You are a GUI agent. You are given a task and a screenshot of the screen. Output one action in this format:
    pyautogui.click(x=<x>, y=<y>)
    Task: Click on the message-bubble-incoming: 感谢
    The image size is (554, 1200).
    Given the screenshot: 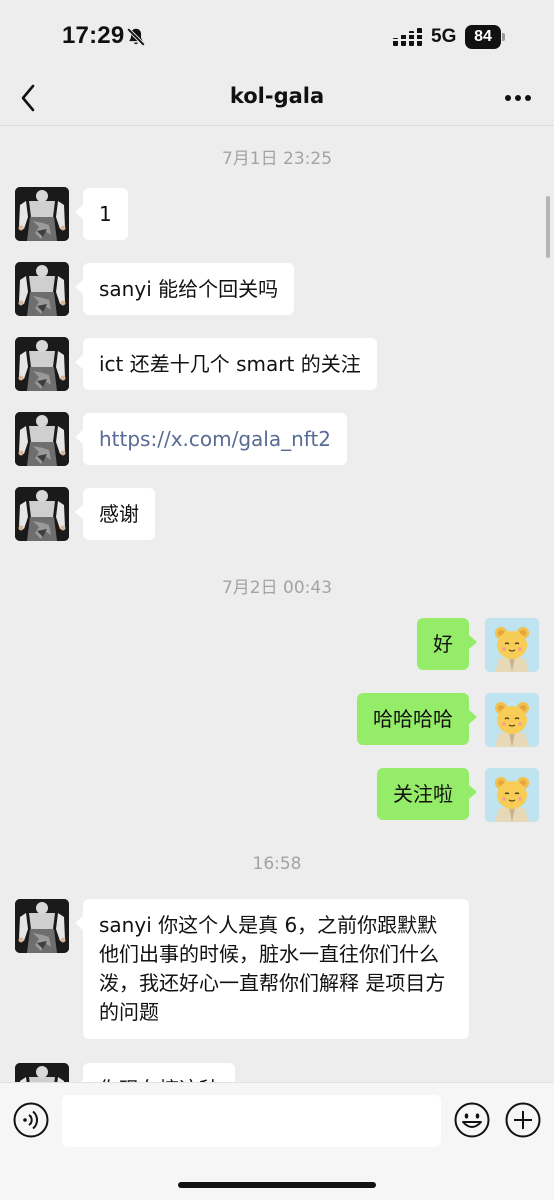 What is the action you would take?
    pyautogui.click(x=115, y=514)
    